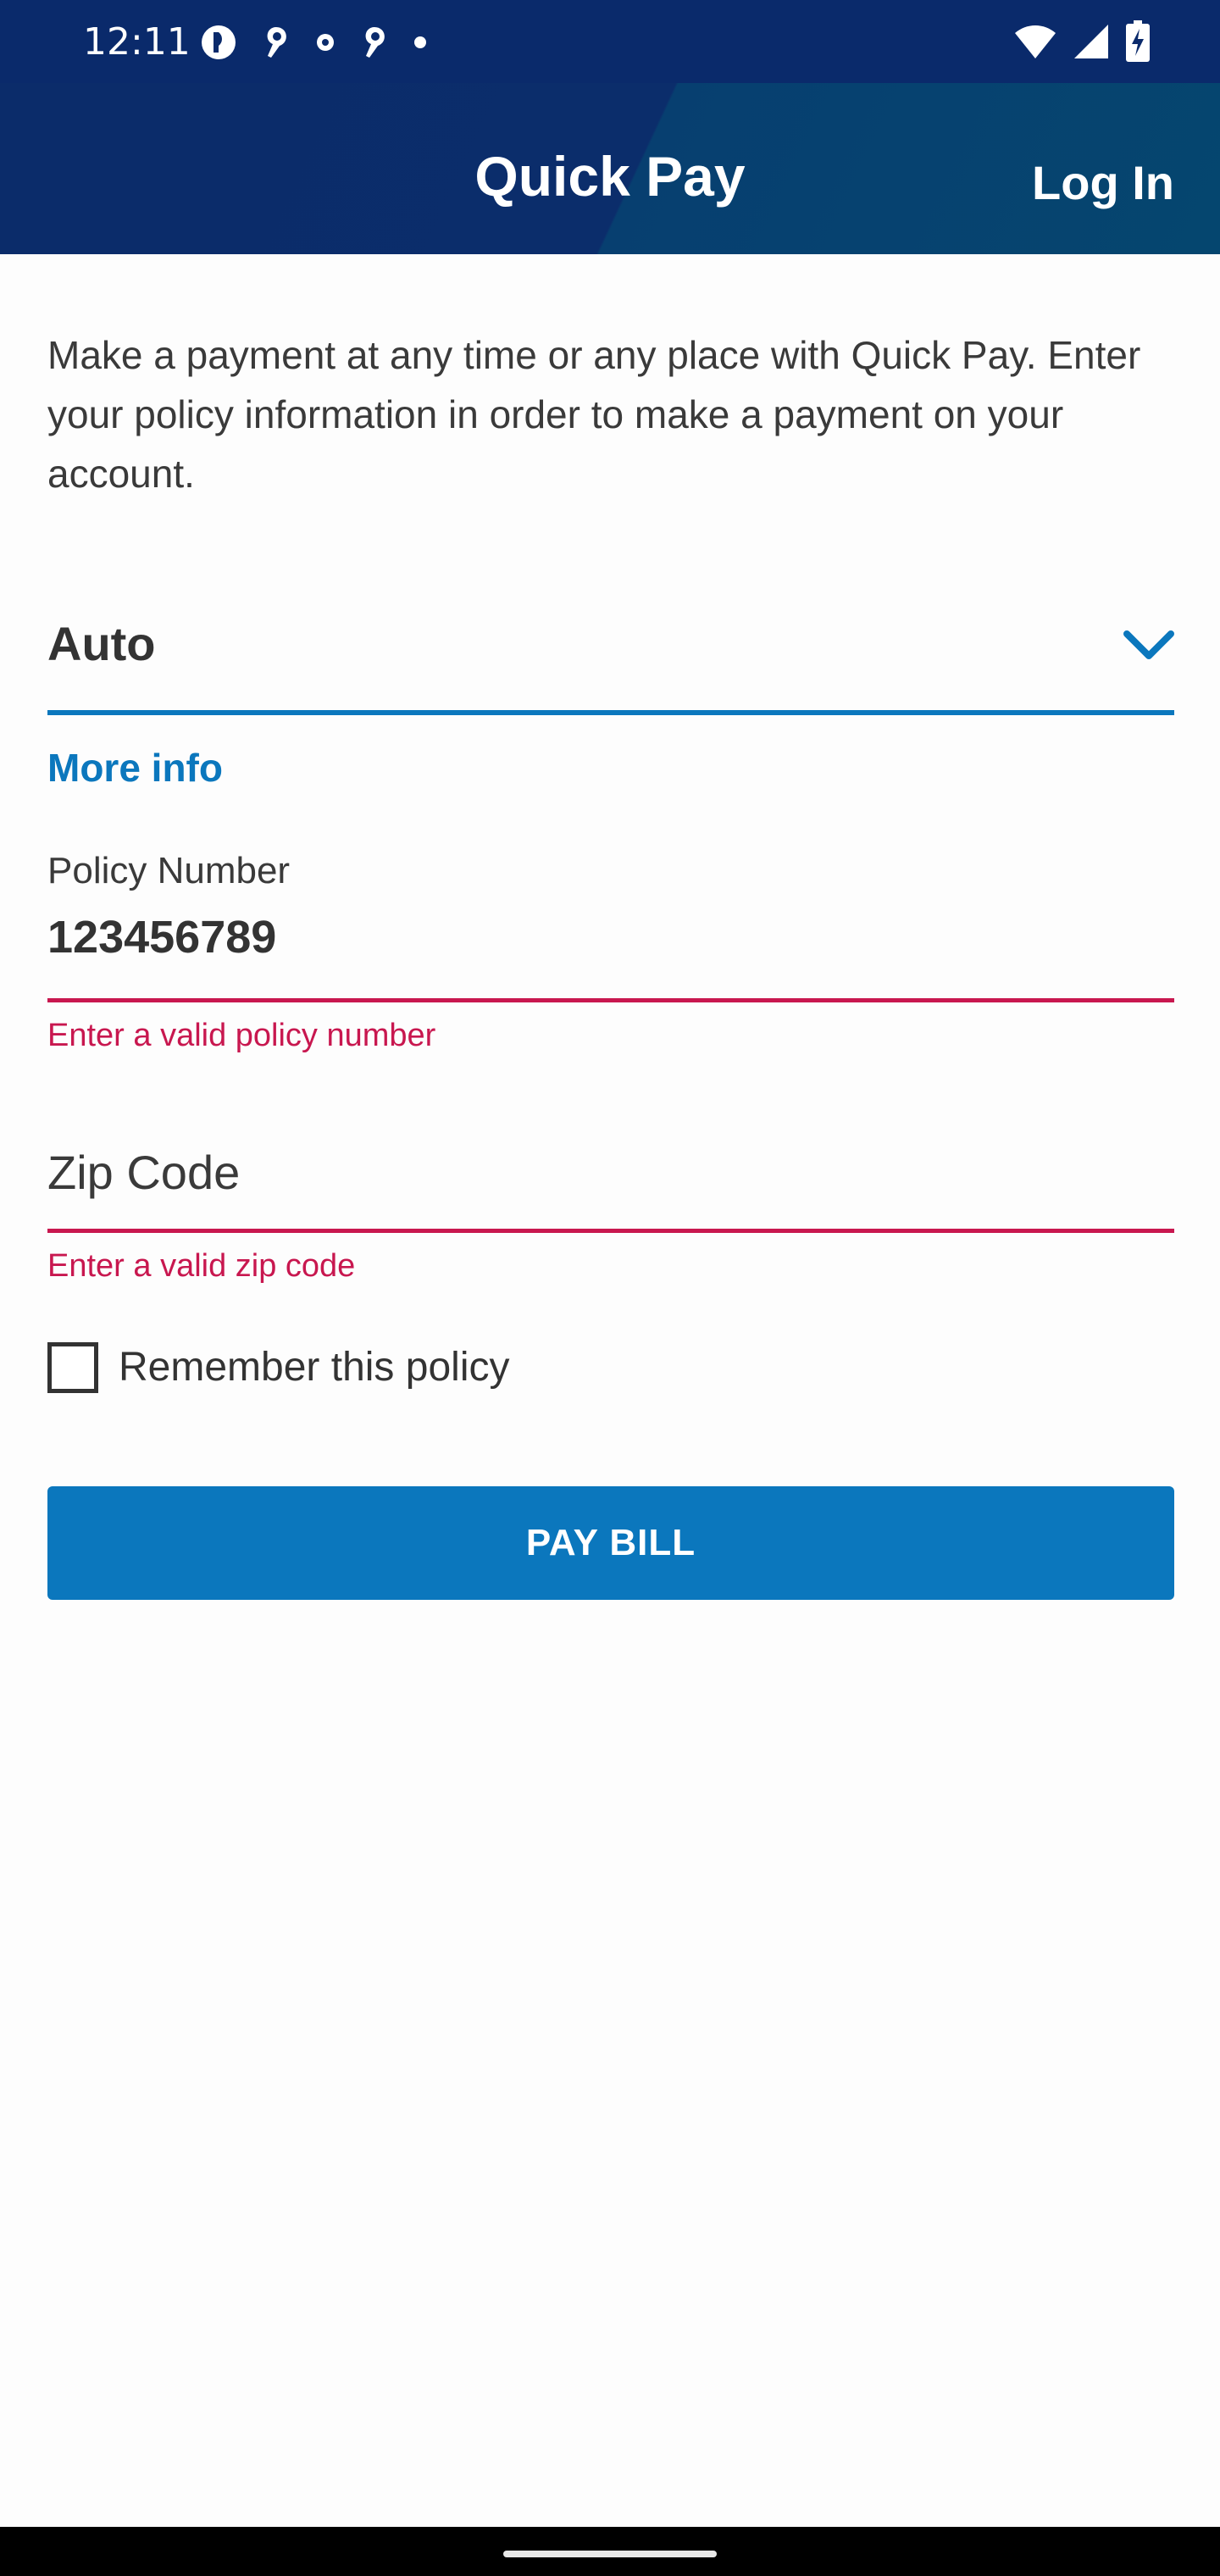 Image resolution: width=1220 pixels, height=2576 pixels. What do you see at coordinates (610, 1543) in the screenshot?
I see `pay-bill-button: PAY BILL` at bounding box center [610, 1543].